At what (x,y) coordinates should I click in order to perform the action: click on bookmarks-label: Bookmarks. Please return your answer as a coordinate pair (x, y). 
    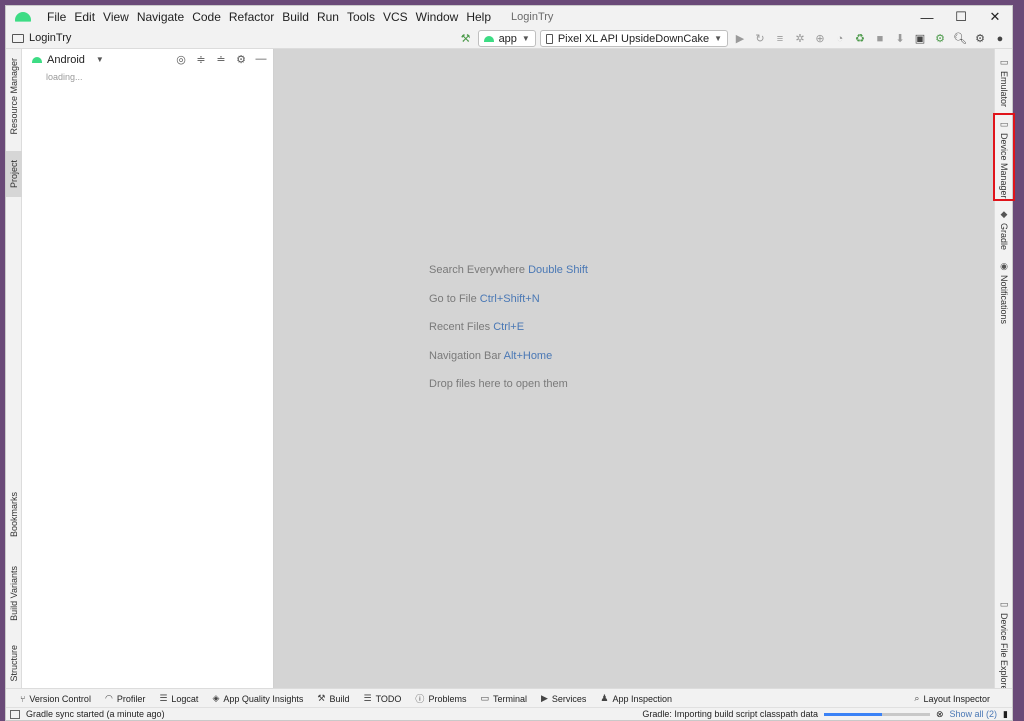
    Looking at the image, I should click on (14, 515).